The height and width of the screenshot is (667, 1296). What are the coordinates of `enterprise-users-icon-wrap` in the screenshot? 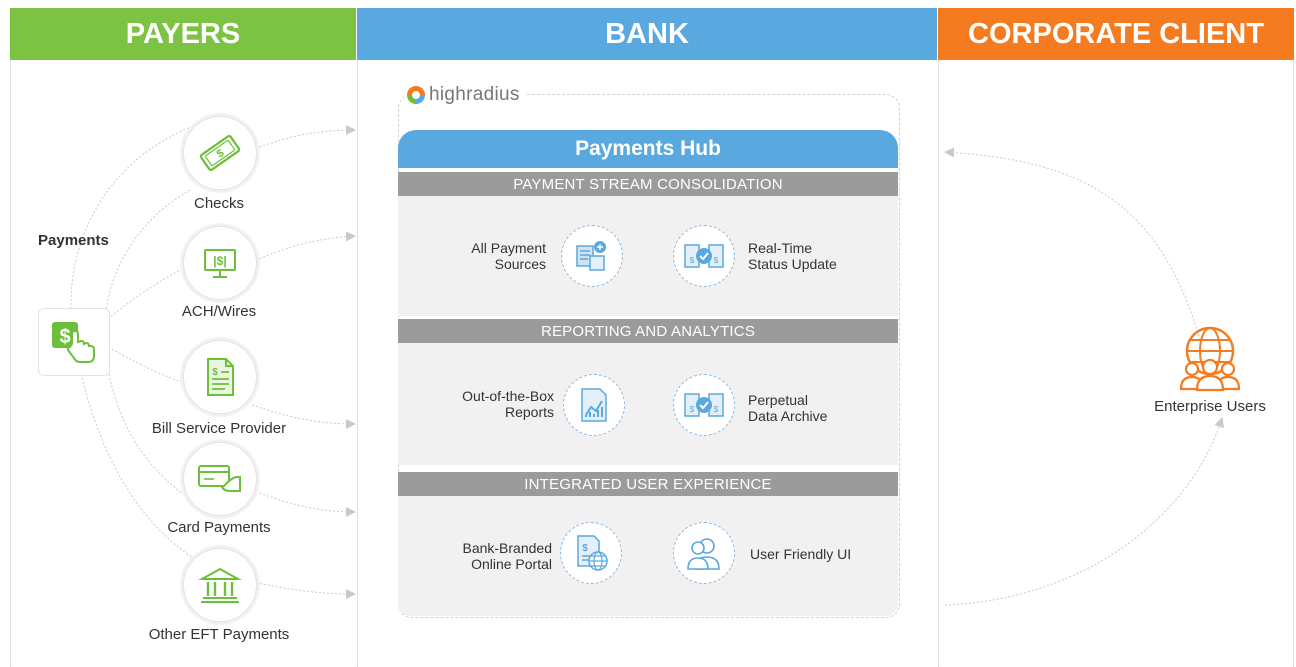 It's located at (1210, 358).